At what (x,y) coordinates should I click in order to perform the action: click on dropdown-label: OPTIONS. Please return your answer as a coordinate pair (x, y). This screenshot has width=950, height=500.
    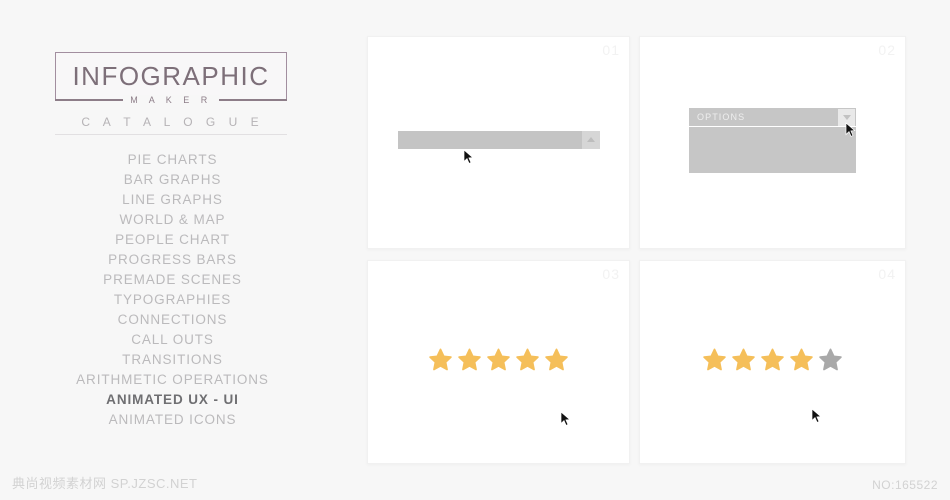
    Looking at the image, I should click on (721, 117).